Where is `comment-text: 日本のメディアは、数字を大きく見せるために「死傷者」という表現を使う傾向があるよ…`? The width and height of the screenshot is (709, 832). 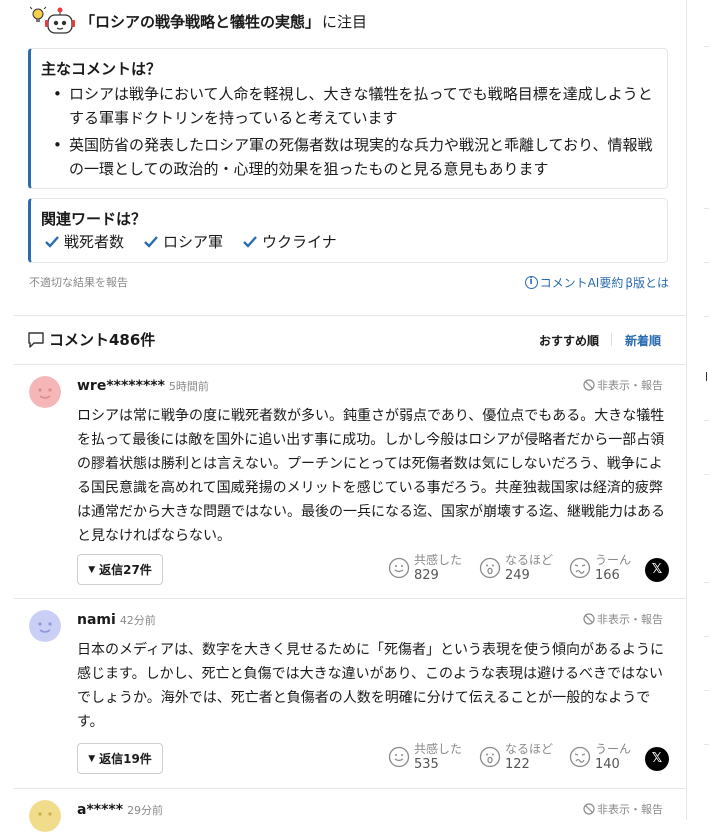 comment-text: 日本のメディアは、数字を大きく見せるために「死傷者」という表現を使う傾向があるよ… is located at coordinates (371, 686).